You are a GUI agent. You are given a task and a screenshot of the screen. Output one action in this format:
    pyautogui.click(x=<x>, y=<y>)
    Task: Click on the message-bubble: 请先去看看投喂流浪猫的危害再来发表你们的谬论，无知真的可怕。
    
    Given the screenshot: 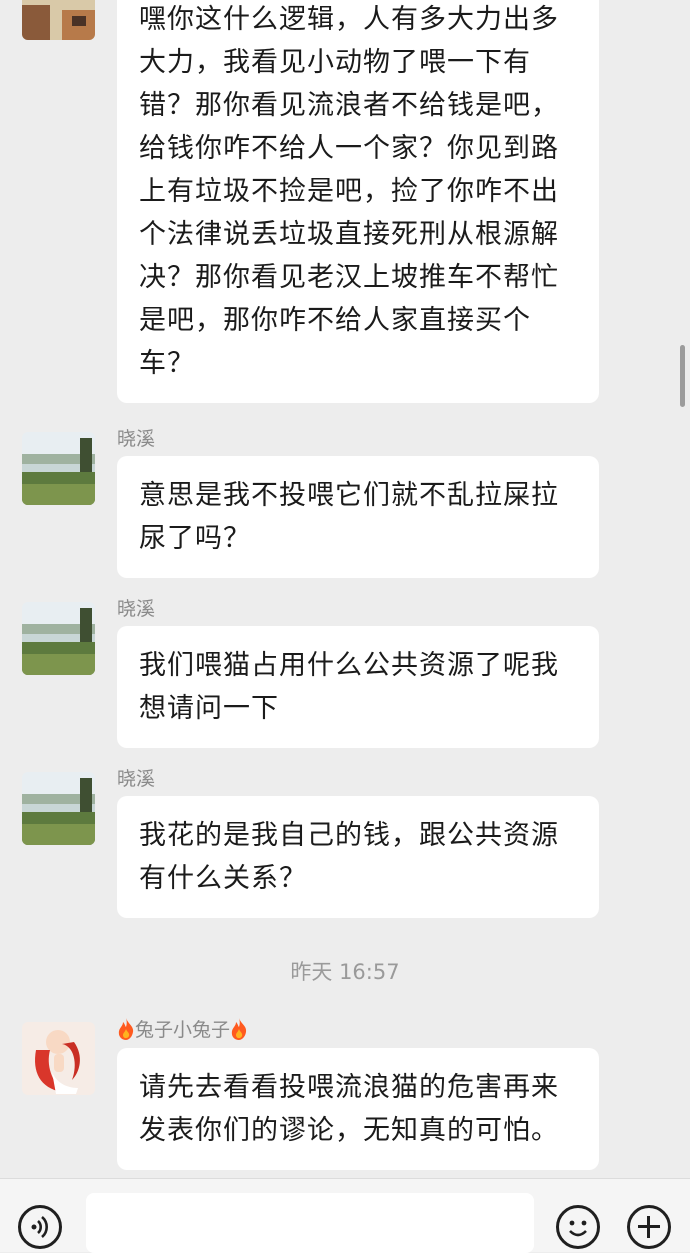 What is the action you would take?
    pyautogui.click(x=358, y=1109)
    